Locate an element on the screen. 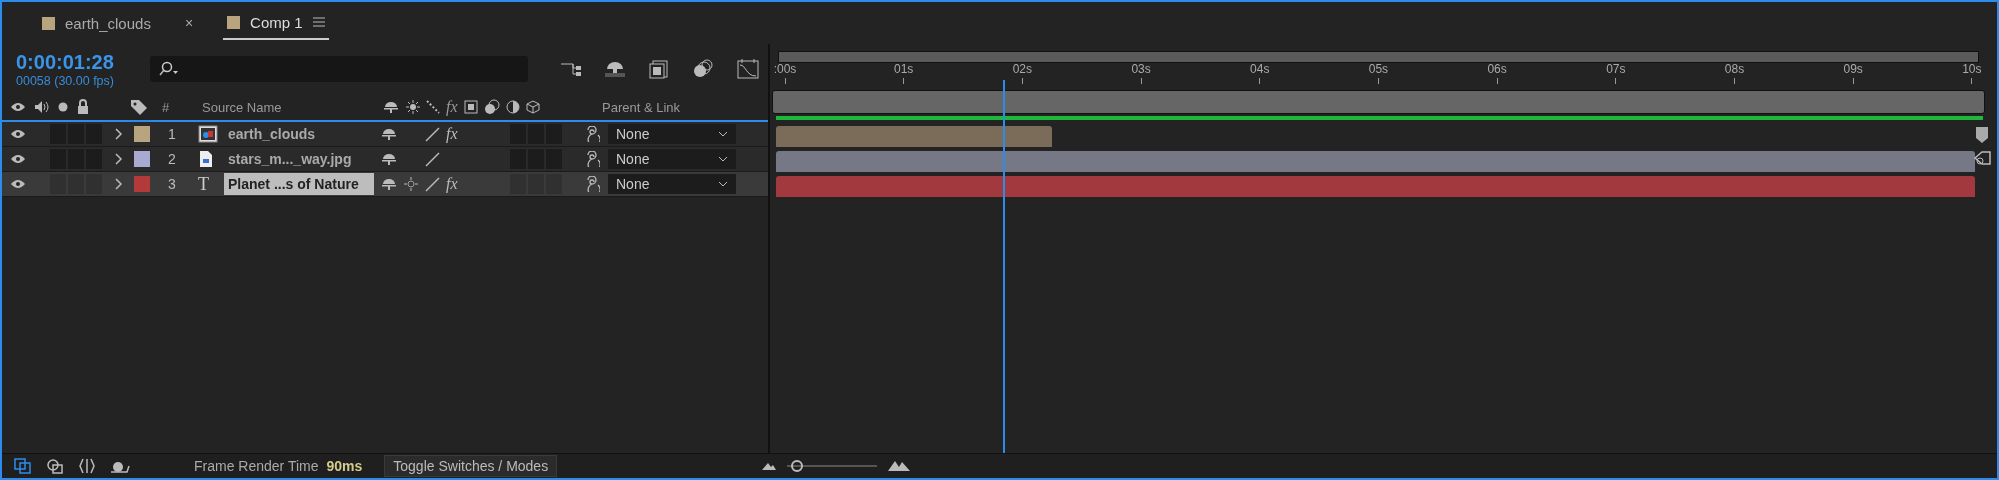 This screenshot has width=1999, height=480. tab: Comp 1 is located at coordinates (276, 23).